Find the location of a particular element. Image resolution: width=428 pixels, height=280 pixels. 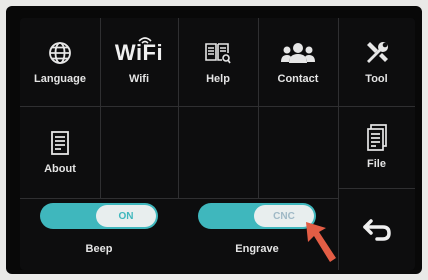

book-icon is located at coordinates (218, 53).